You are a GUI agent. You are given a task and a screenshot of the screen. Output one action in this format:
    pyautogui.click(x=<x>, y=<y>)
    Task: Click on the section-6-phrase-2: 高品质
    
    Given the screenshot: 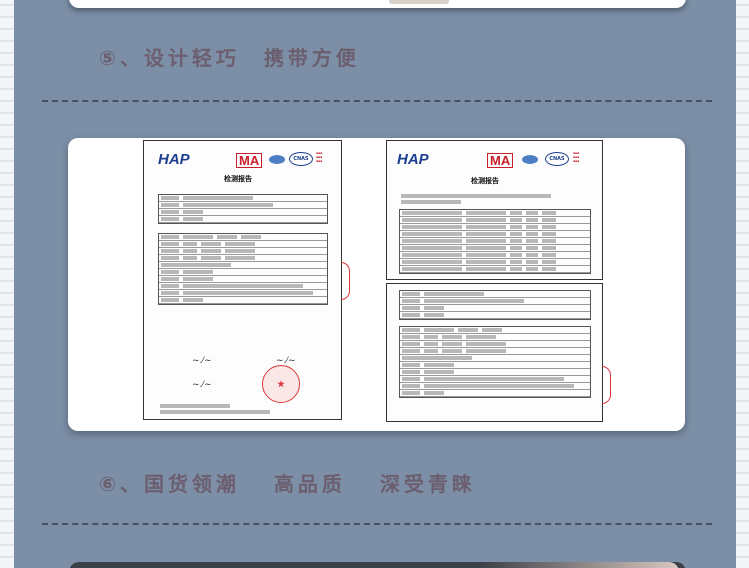 What is the action you would take?
    pyautogui.click(x=309, y=484)
    